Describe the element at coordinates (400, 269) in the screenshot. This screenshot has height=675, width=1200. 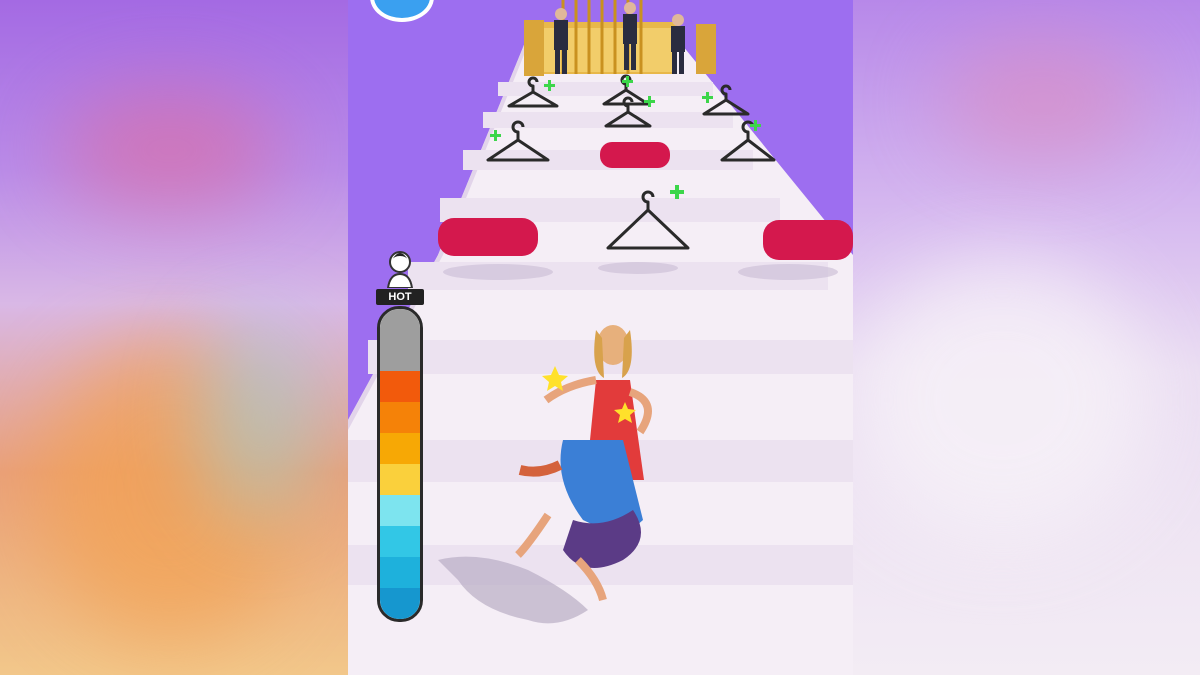
I see `woman-silhouette-icon` at that location.